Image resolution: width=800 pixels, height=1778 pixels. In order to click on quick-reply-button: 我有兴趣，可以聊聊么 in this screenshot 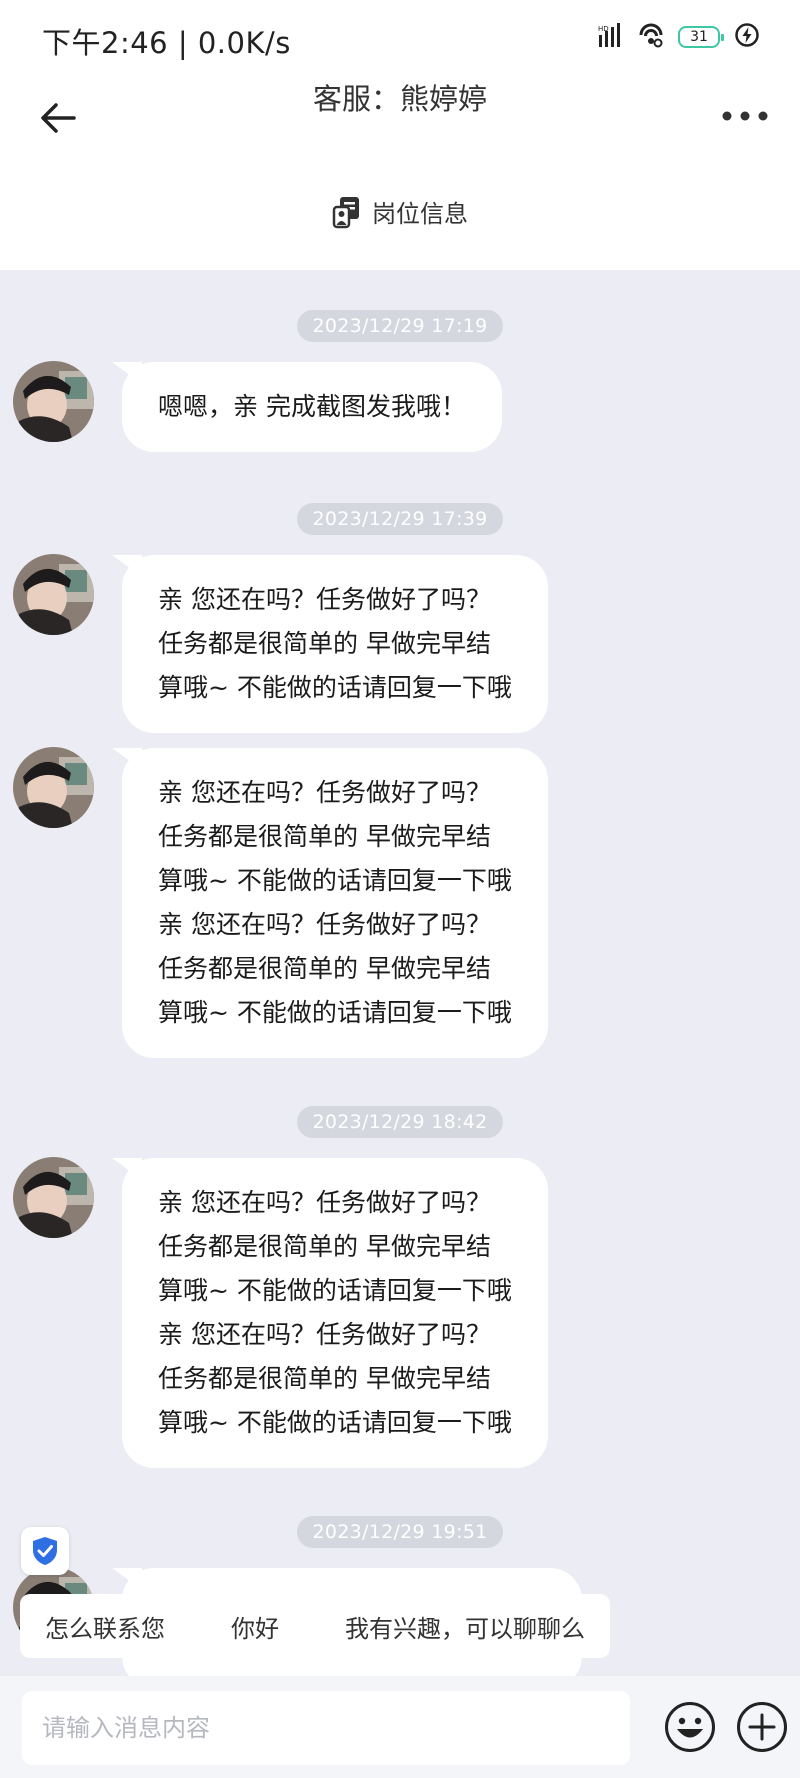, I will do `click(465, 1626)`.